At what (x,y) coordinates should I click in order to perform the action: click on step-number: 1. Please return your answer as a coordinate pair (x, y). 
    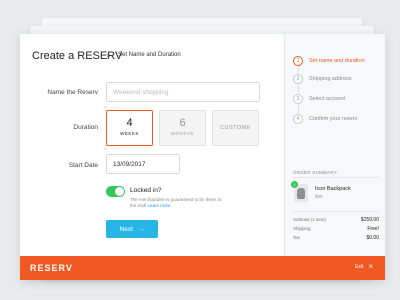
    Looking at the image, I should click on (298, 61).